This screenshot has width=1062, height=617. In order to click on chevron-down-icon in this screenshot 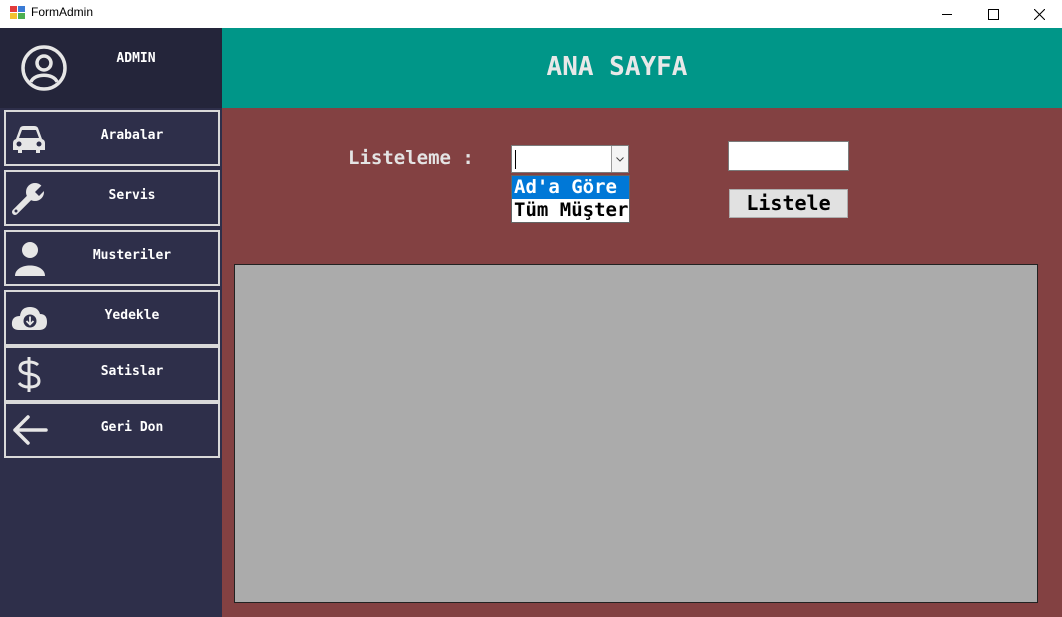, I will do `click(620, 159)`.